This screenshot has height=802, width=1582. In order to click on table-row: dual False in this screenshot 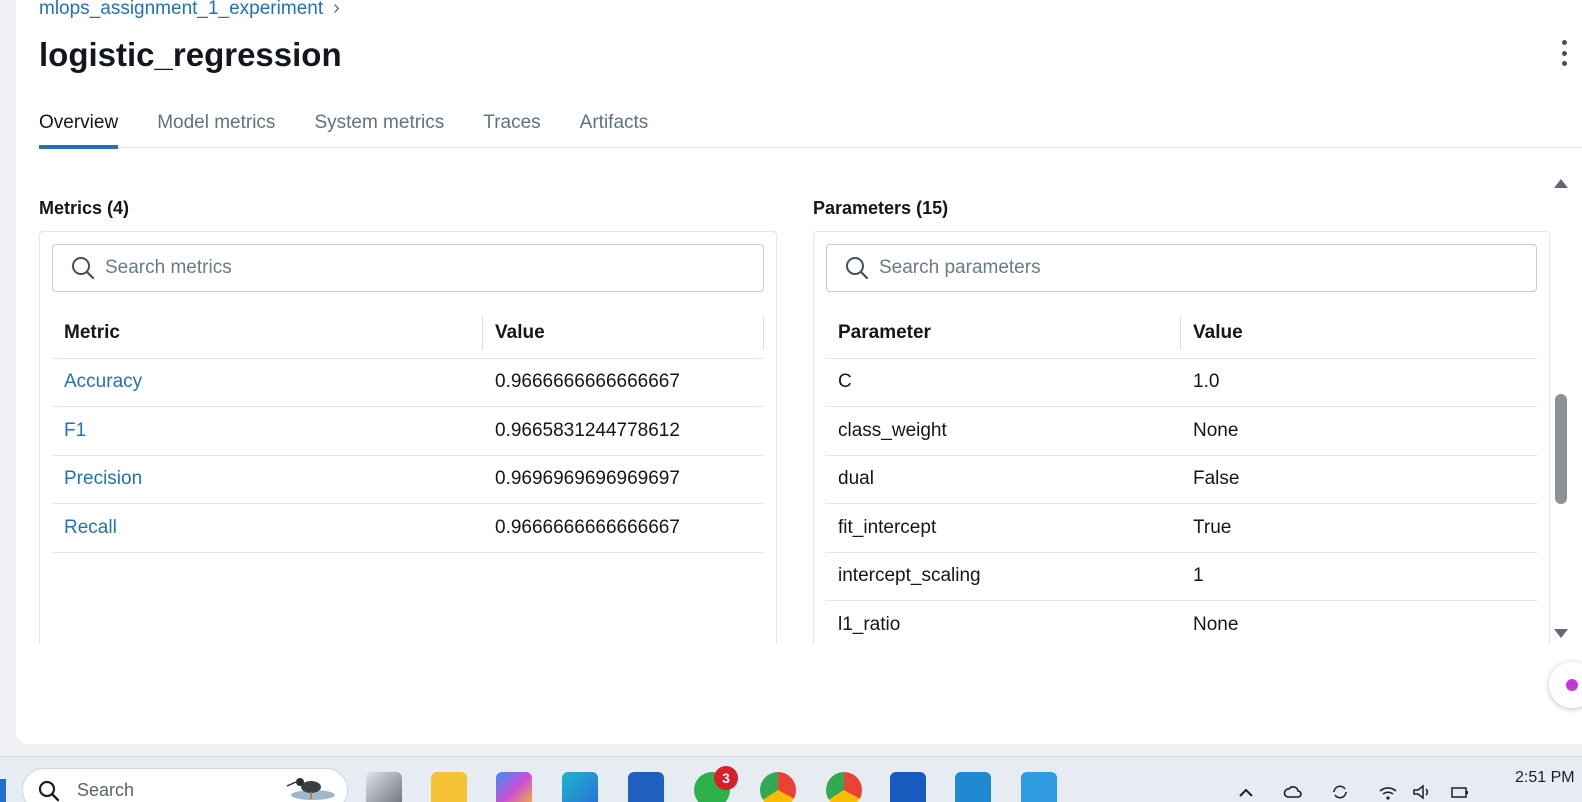, I will do `click(1181, 479)`.